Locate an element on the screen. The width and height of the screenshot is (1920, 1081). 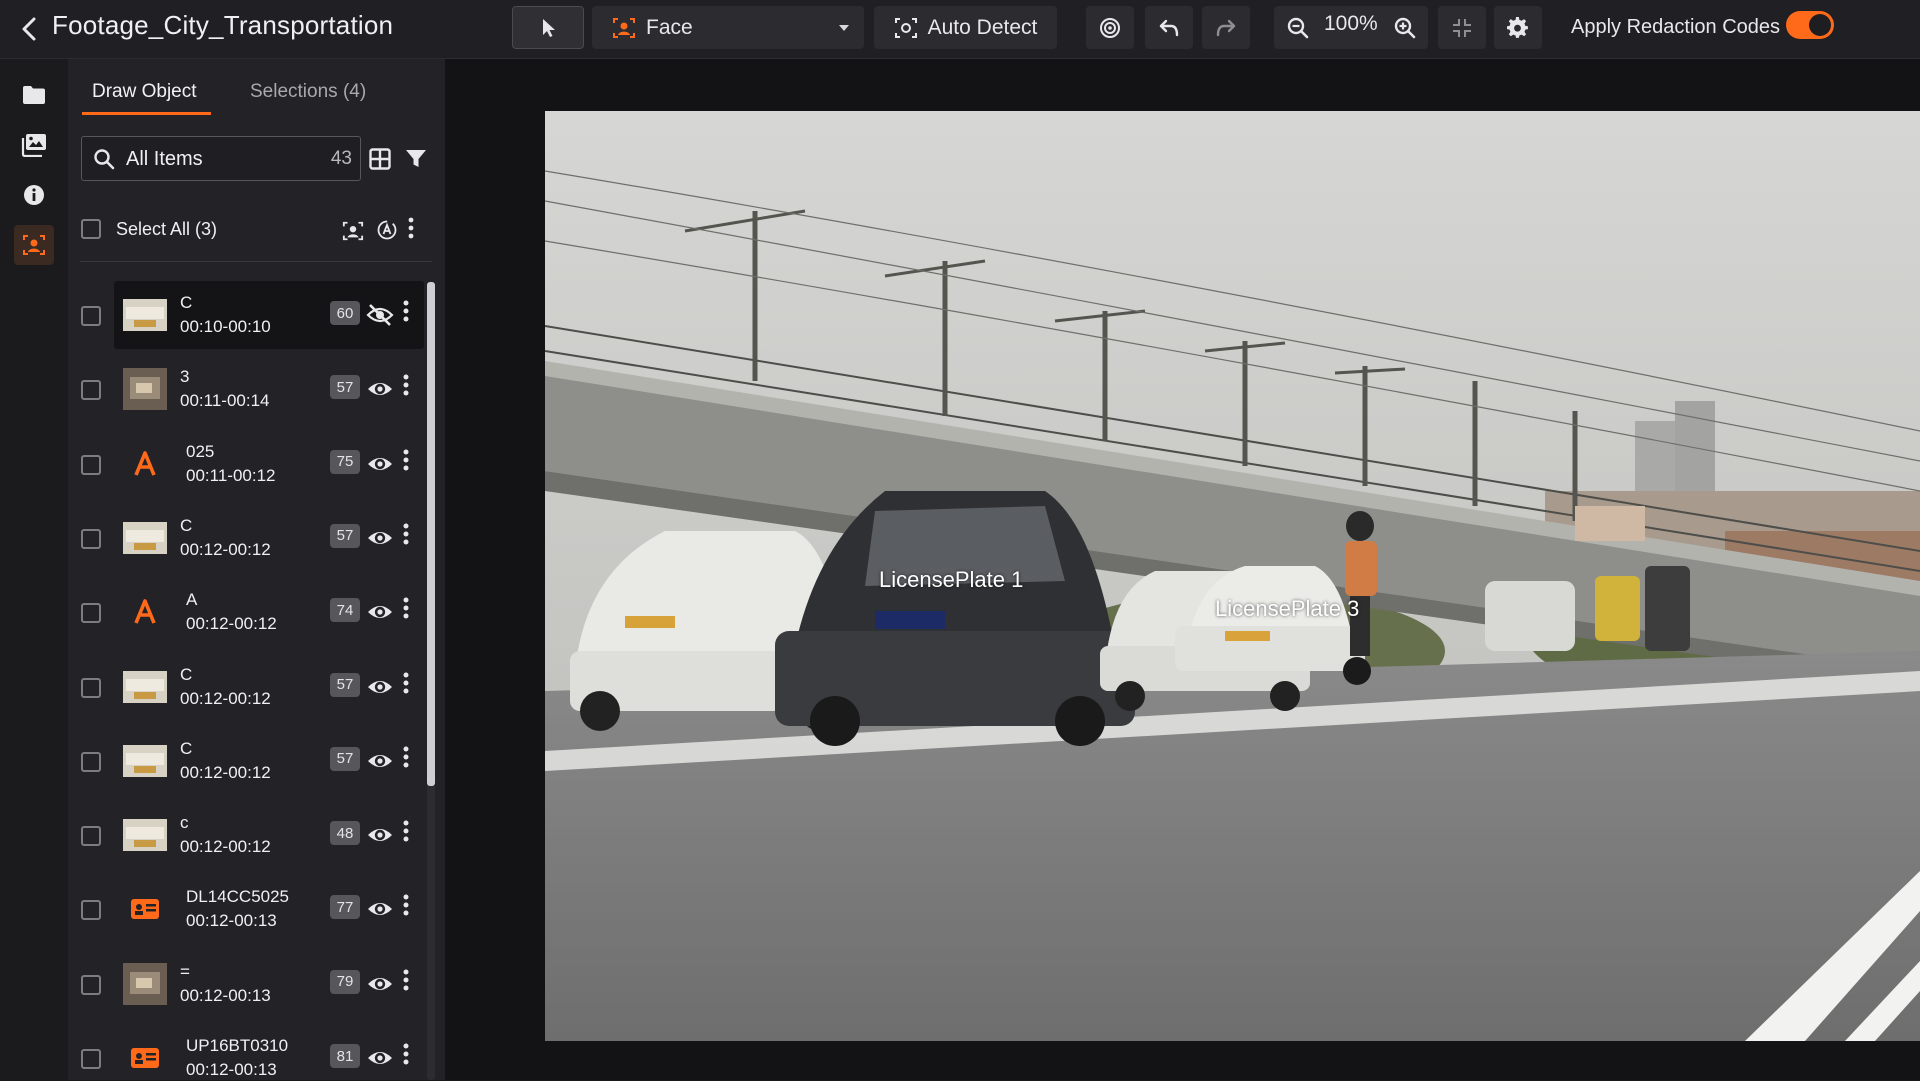
zoom-out-icon is located at coordinates (1298, 28).